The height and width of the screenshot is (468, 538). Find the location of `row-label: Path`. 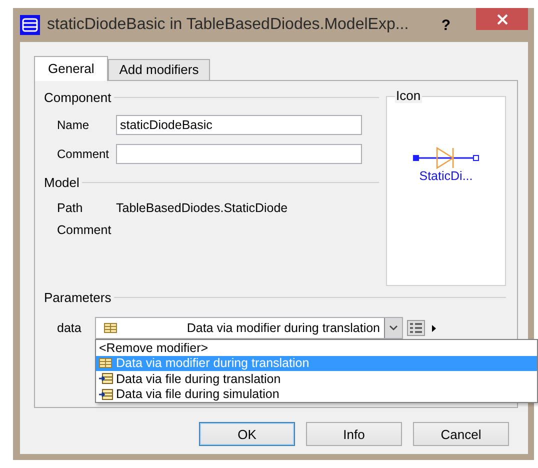

row-label: Path is located at coordinates (70, 208).